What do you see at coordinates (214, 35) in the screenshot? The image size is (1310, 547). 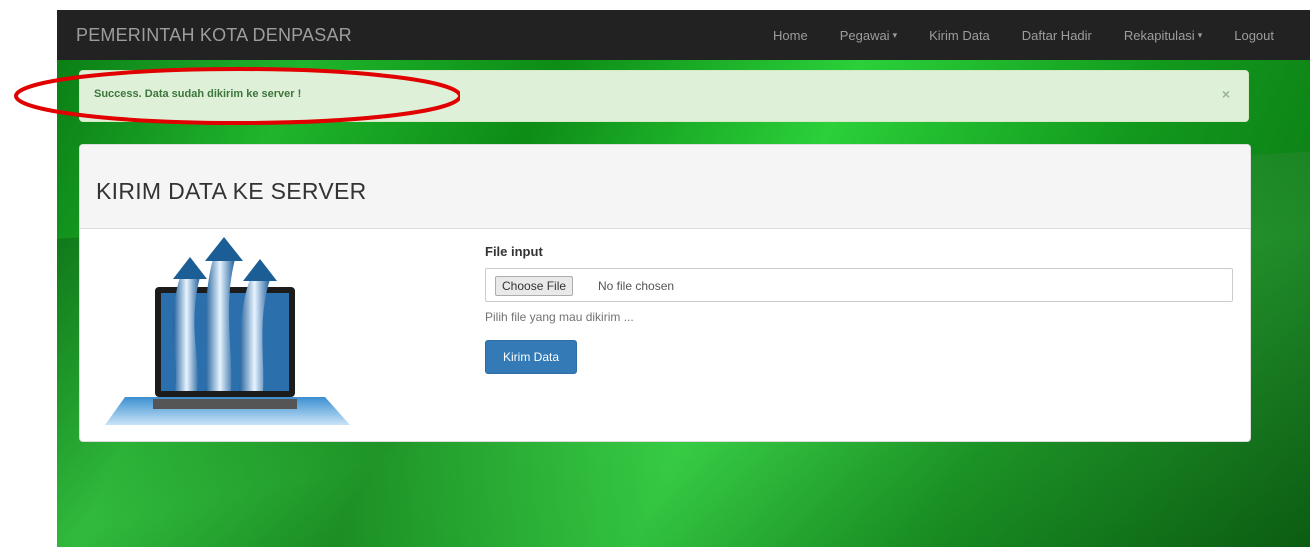 I see `navbar-brand: PEMERINTAH KOTA DENPASAR` at bounding box center [214, 35].